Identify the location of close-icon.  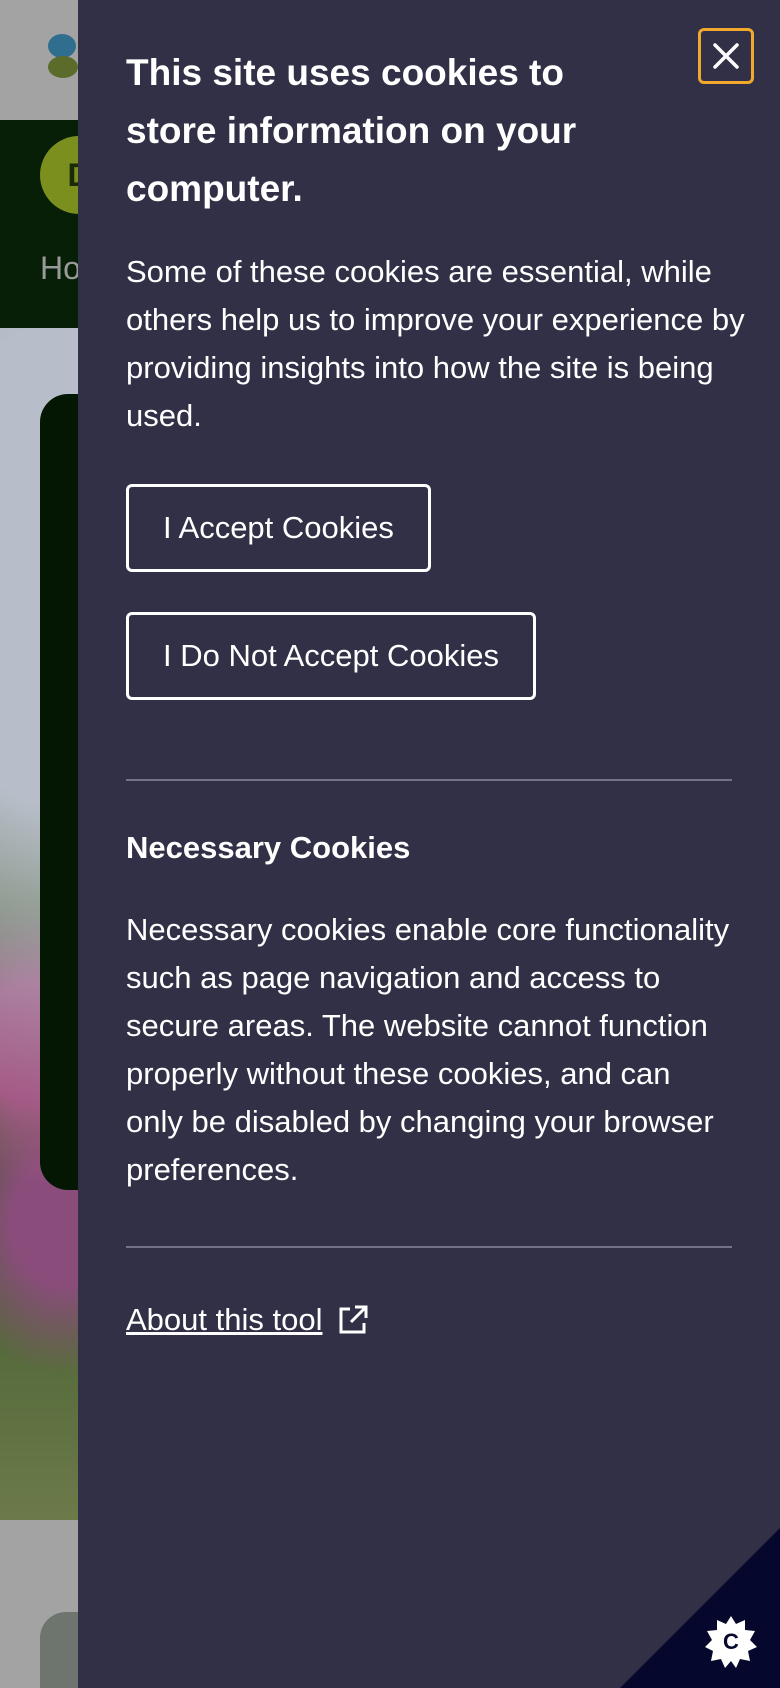
(726, 56).